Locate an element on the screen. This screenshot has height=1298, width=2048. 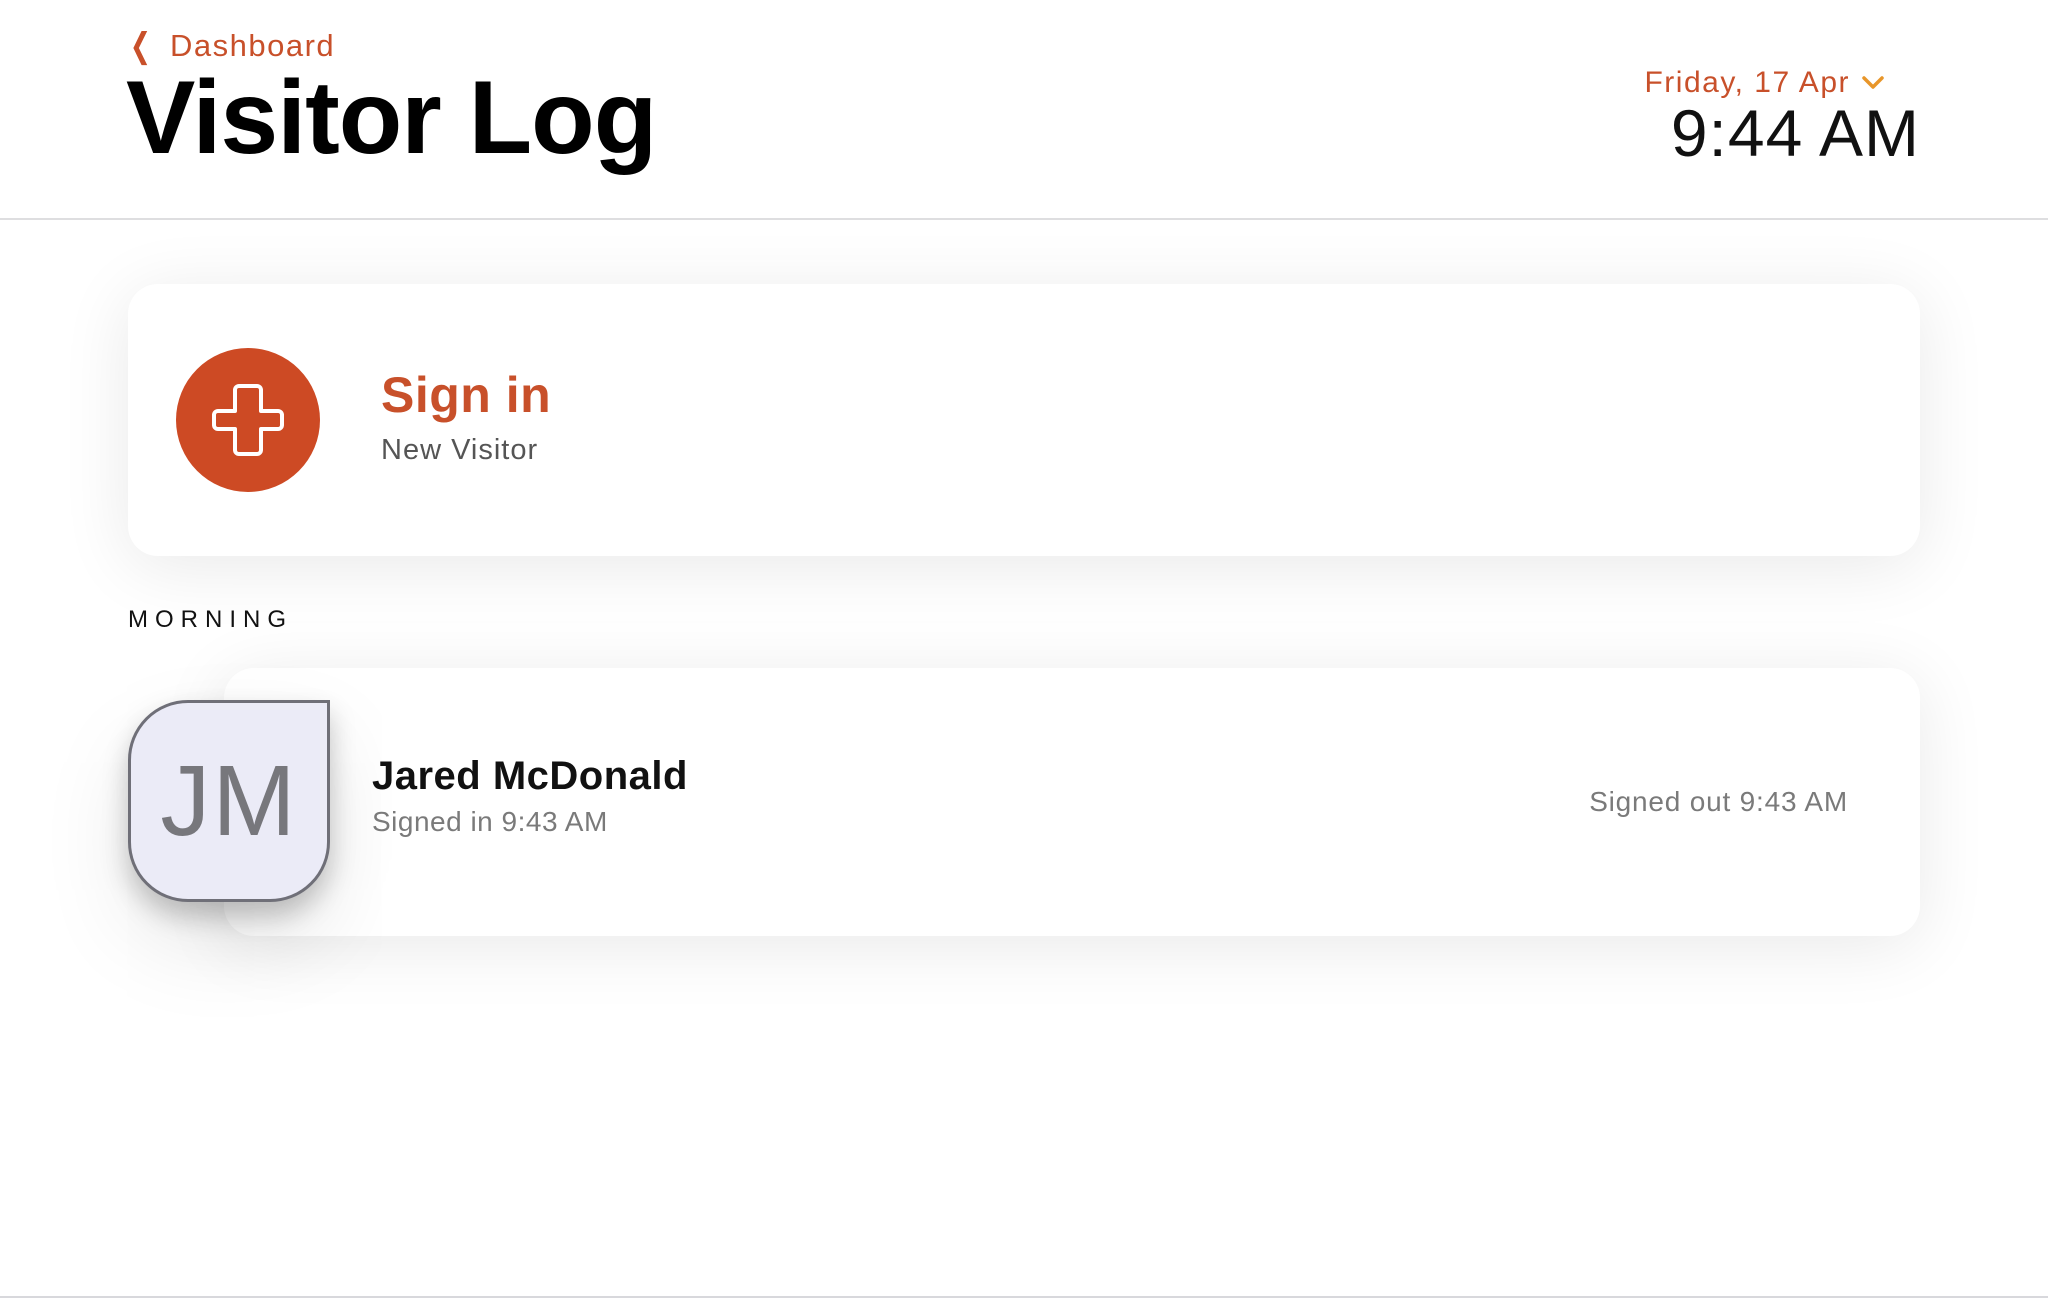
sign-in-title: Sign in is located at coordinates (466, 395).